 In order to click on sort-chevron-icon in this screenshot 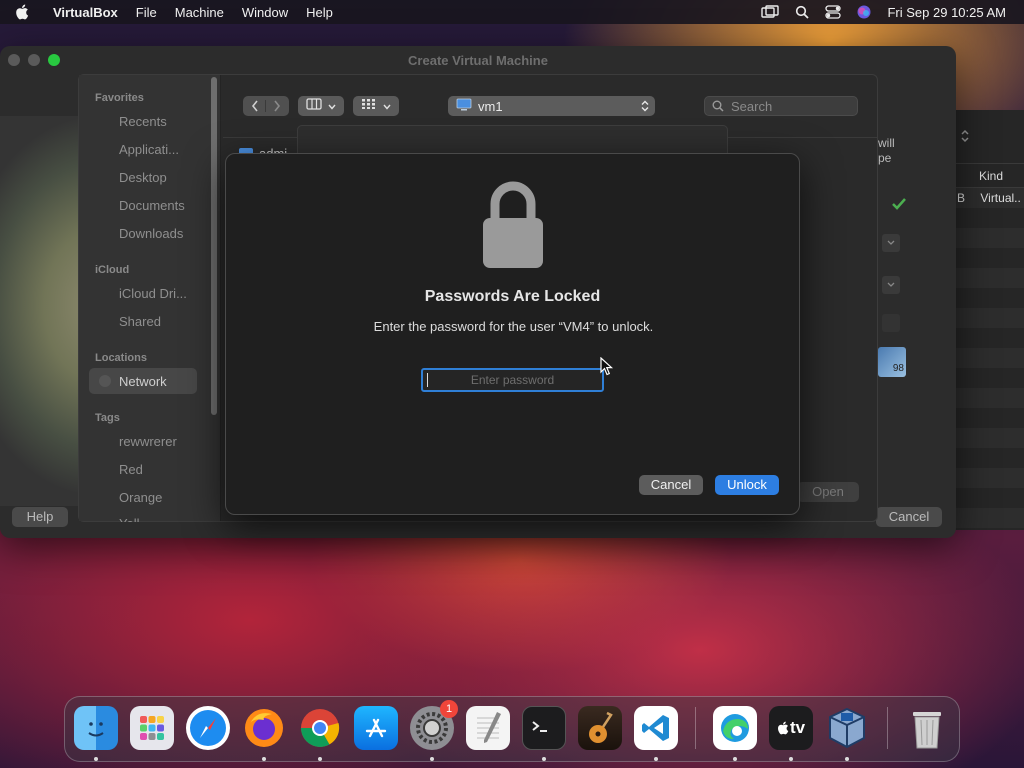, I will do `click(965, 138)`.